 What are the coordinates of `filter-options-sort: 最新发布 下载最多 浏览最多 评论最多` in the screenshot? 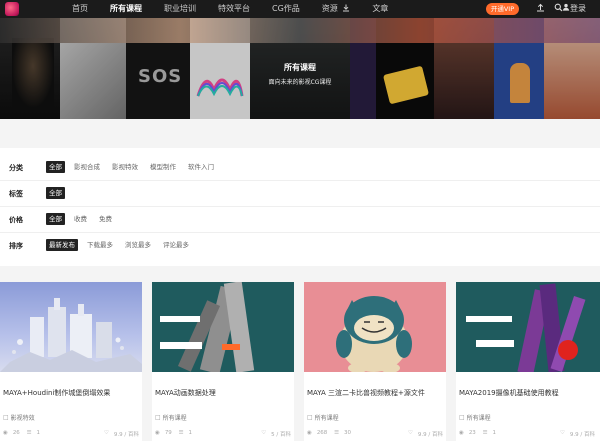 It's located at (122, 245).